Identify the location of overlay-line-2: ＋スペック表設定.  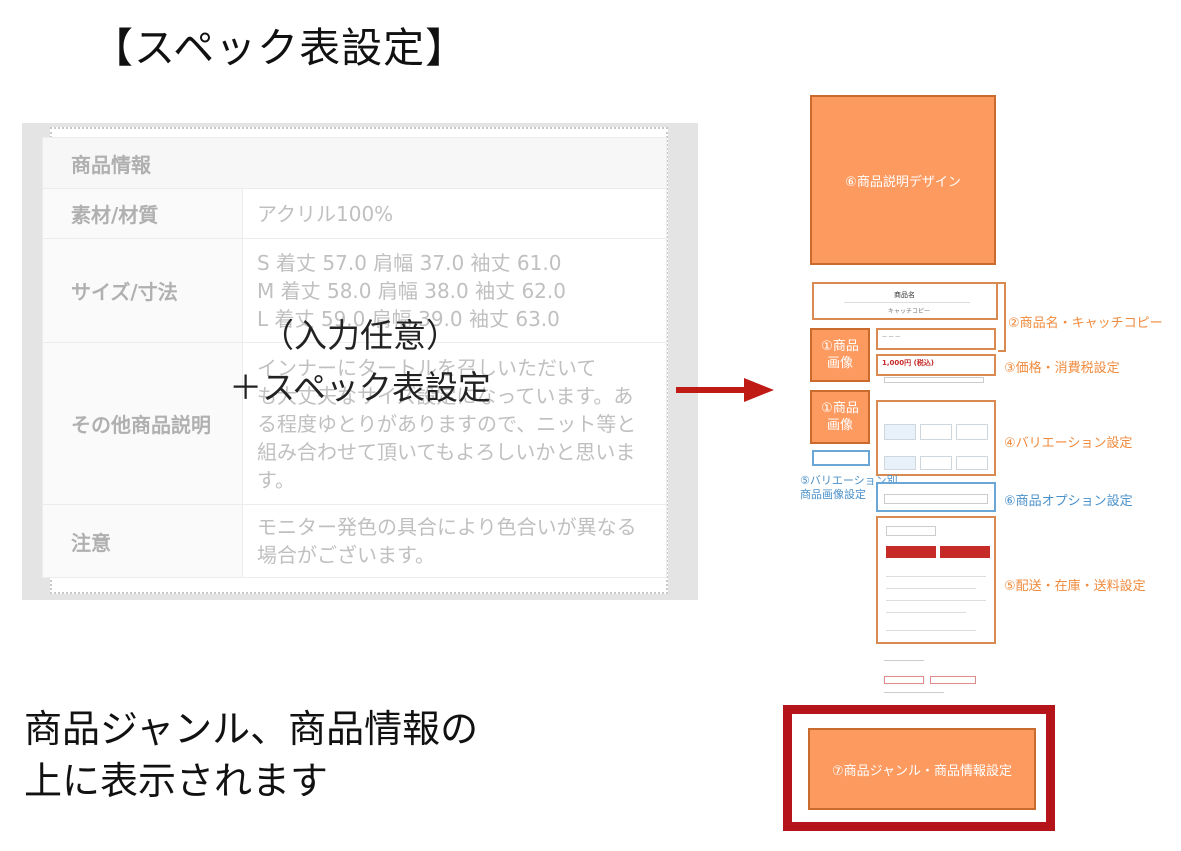
(360, 387).